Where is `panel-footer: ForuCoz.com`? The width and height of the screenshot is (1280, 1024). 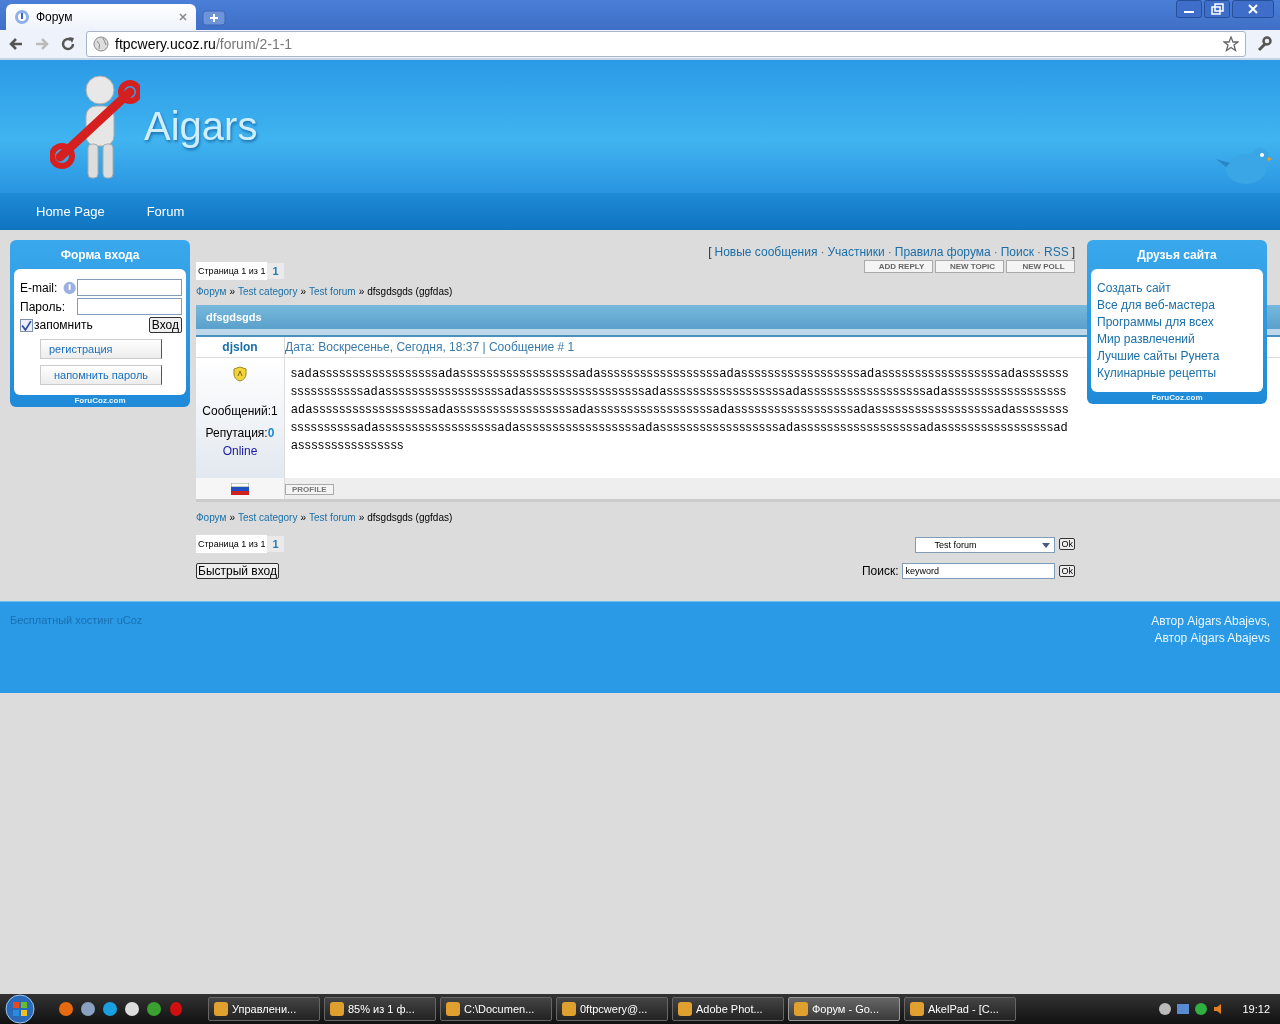
panel-footer: ForuCoz.com is located at coordinates (100, 401).